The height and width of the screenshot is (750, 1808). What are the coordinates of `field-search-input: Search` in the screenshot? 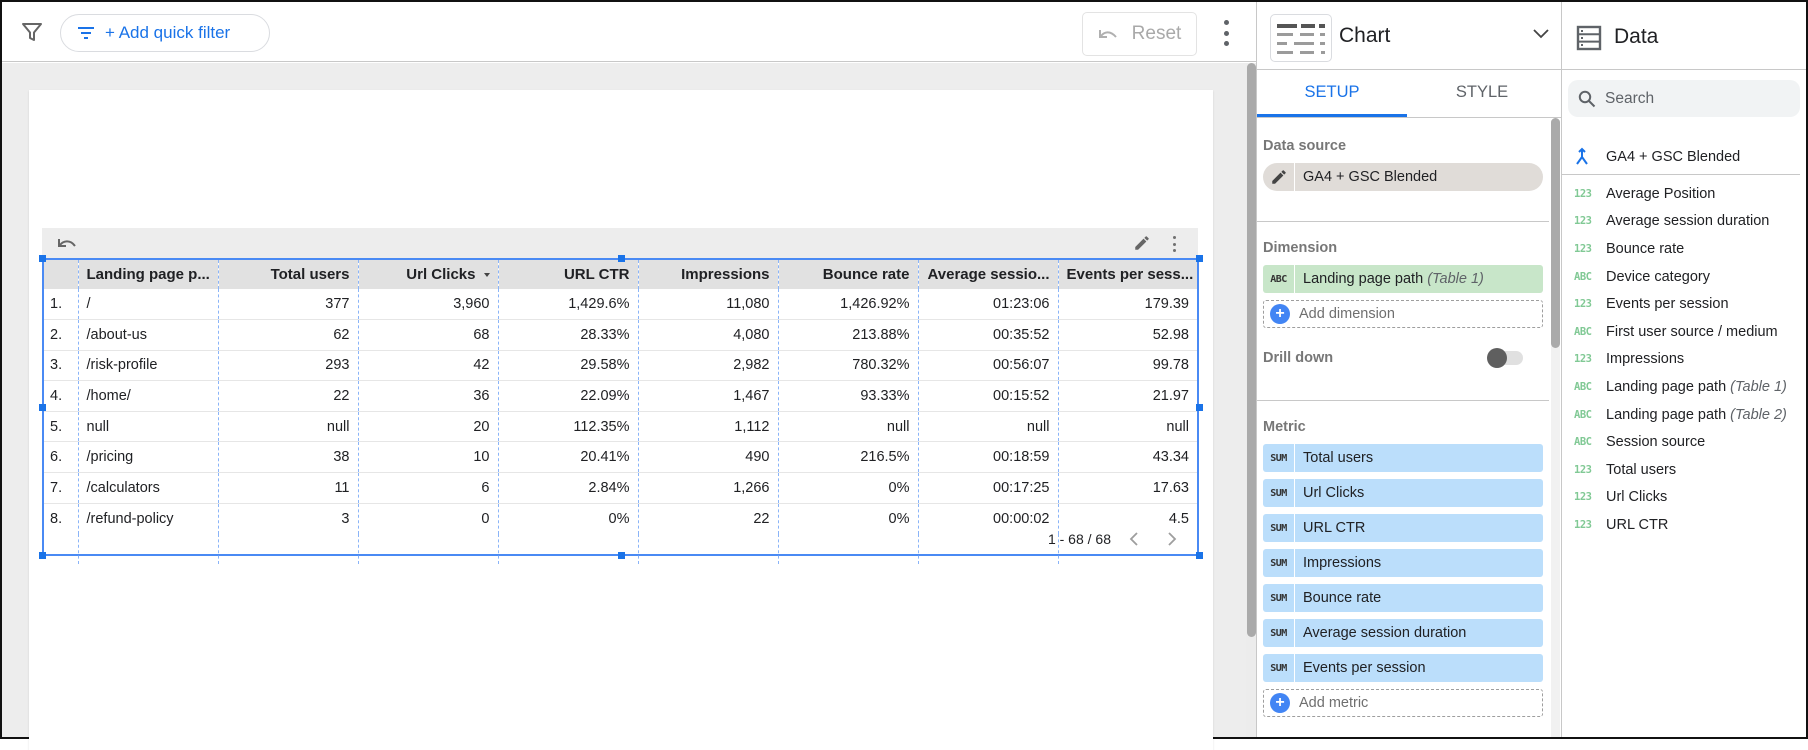 It's located at (1684, 98).